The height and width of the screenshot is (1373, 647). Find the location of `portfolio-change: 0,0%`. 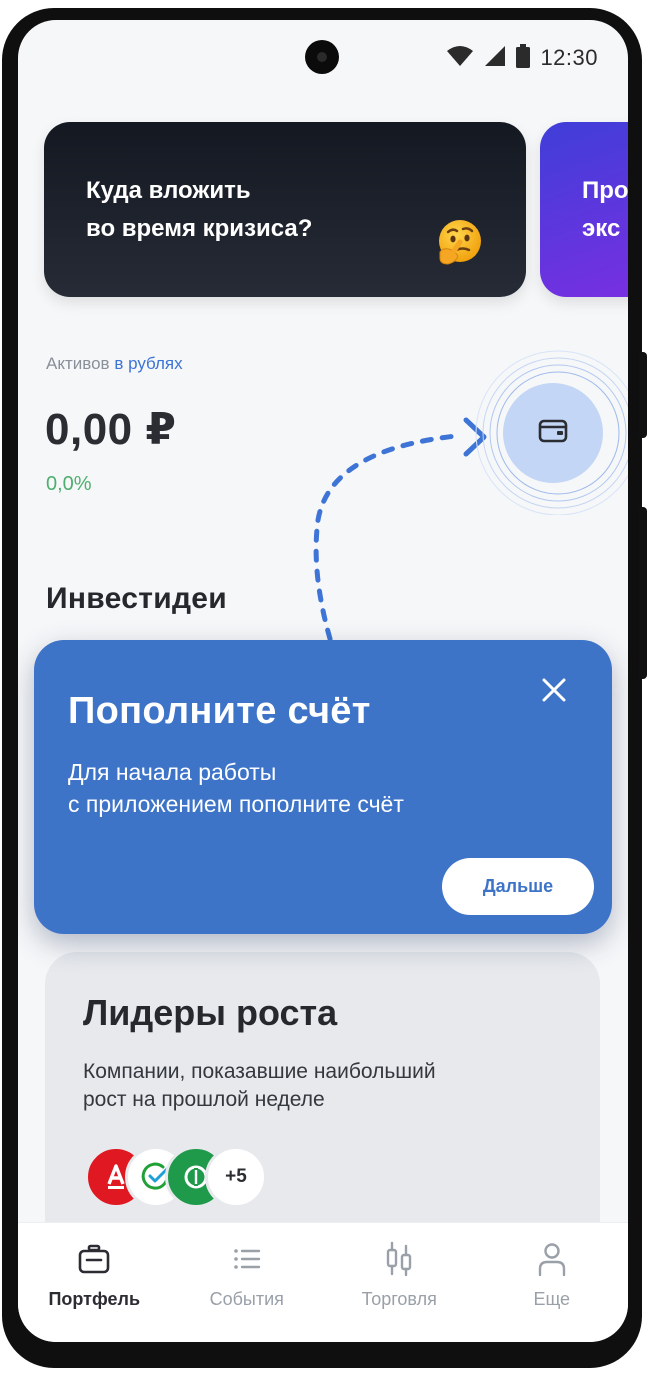

portfolio-change: 0,0% is located at coordinates (69, 484).